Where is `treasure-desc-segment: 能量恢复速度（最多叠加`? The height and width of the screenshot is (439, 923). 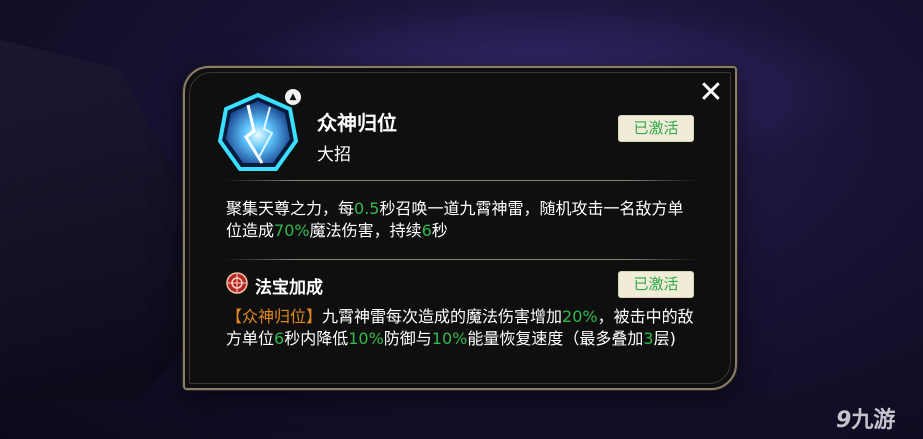 treasure-desc-segment: 能量恢复速度（最多叠加 is located at coordinates (555, 338).